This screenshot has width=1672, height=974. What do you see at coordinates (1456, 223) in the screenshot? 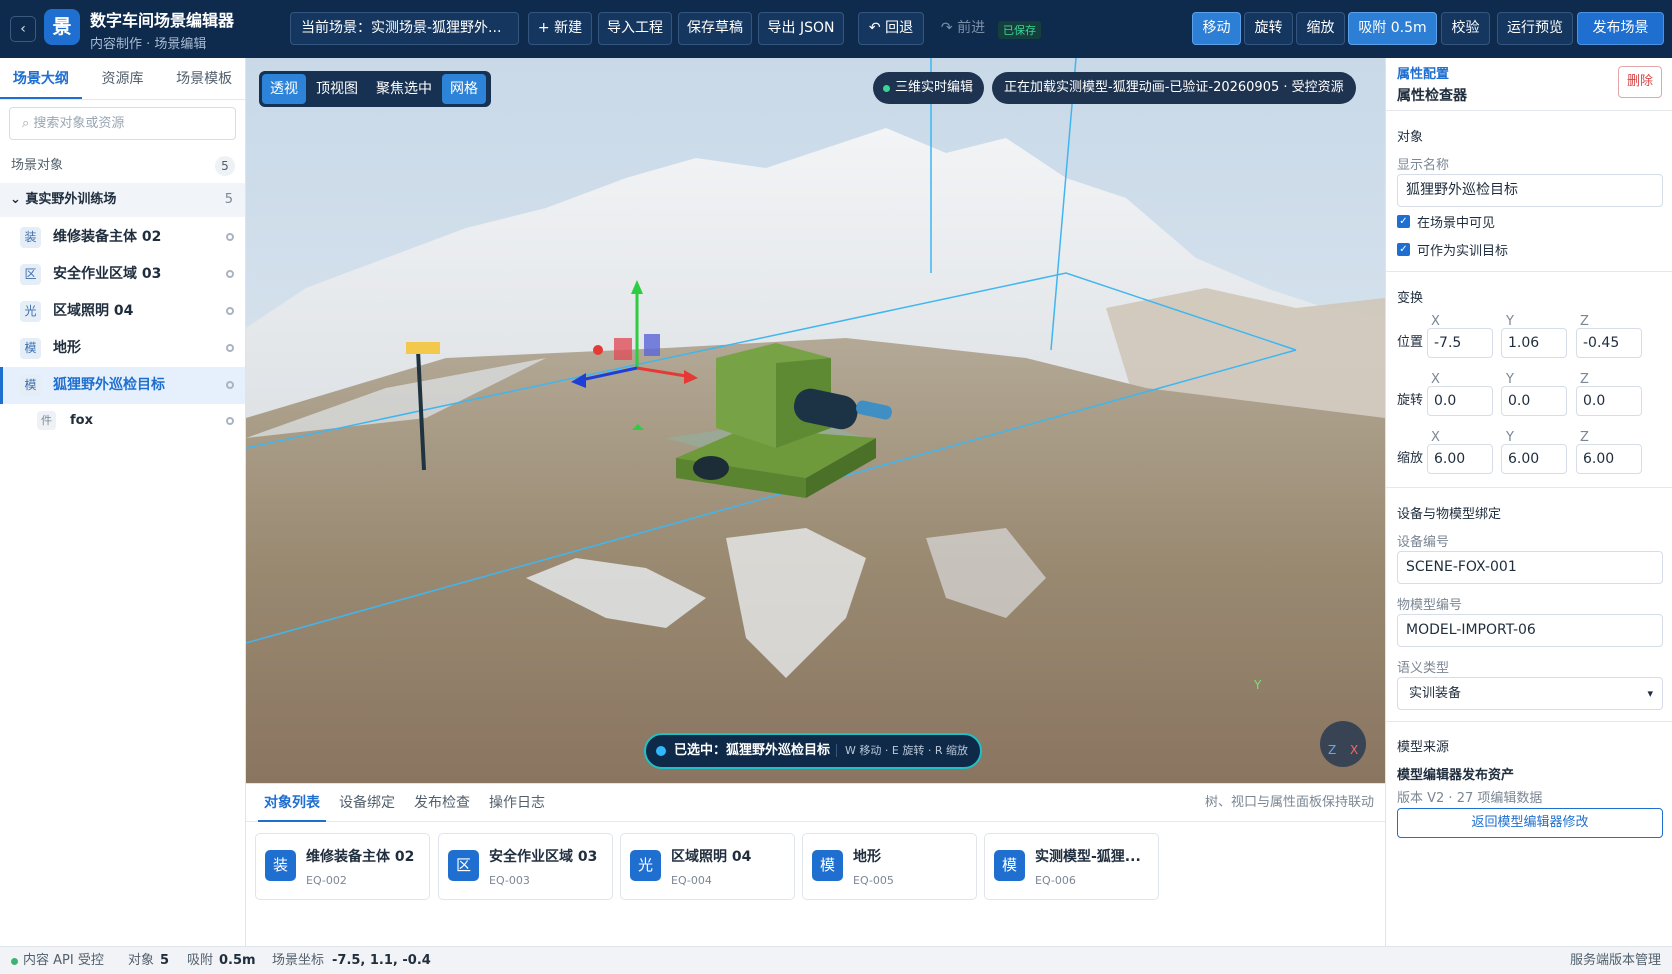
I see `visible-label: 在场景中可见` at bounding box center [1456, 223].